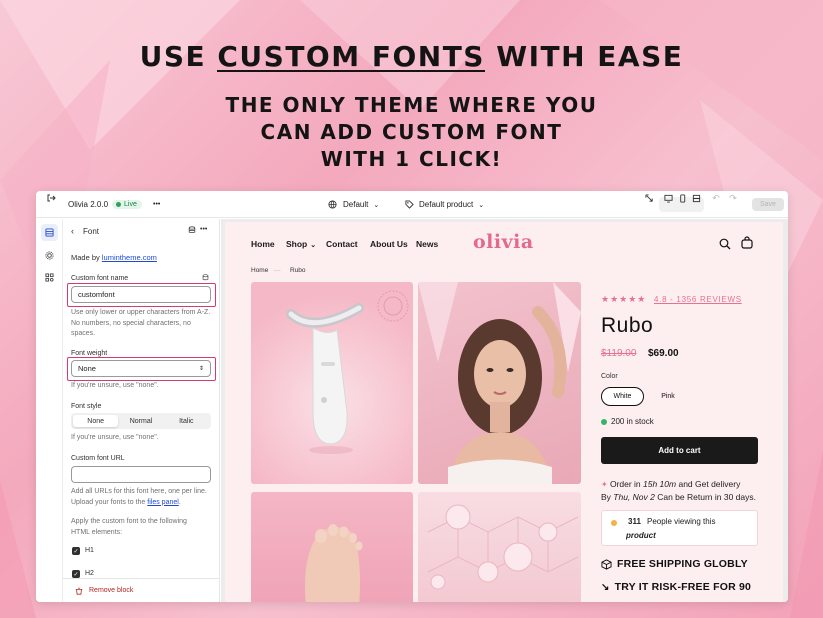  I want to click on app-name: Olivia 2.0.0, so click(88, 204).